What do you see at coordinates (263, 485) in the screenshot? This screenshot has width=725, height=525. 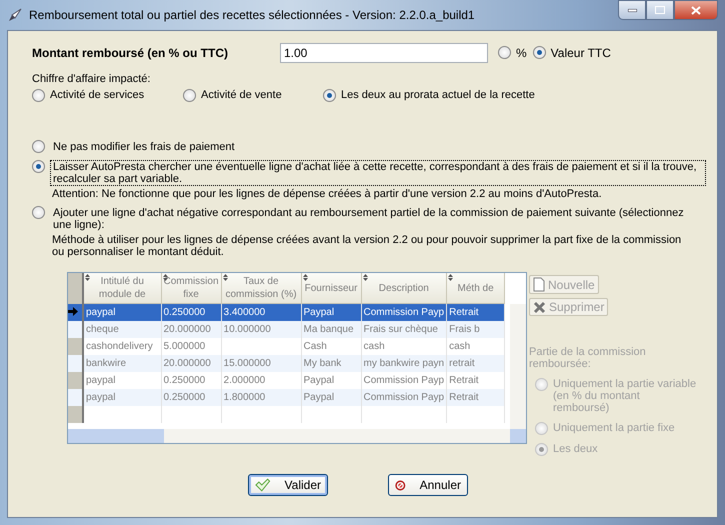 I see `check-icon` at bounding box center [263, 485].